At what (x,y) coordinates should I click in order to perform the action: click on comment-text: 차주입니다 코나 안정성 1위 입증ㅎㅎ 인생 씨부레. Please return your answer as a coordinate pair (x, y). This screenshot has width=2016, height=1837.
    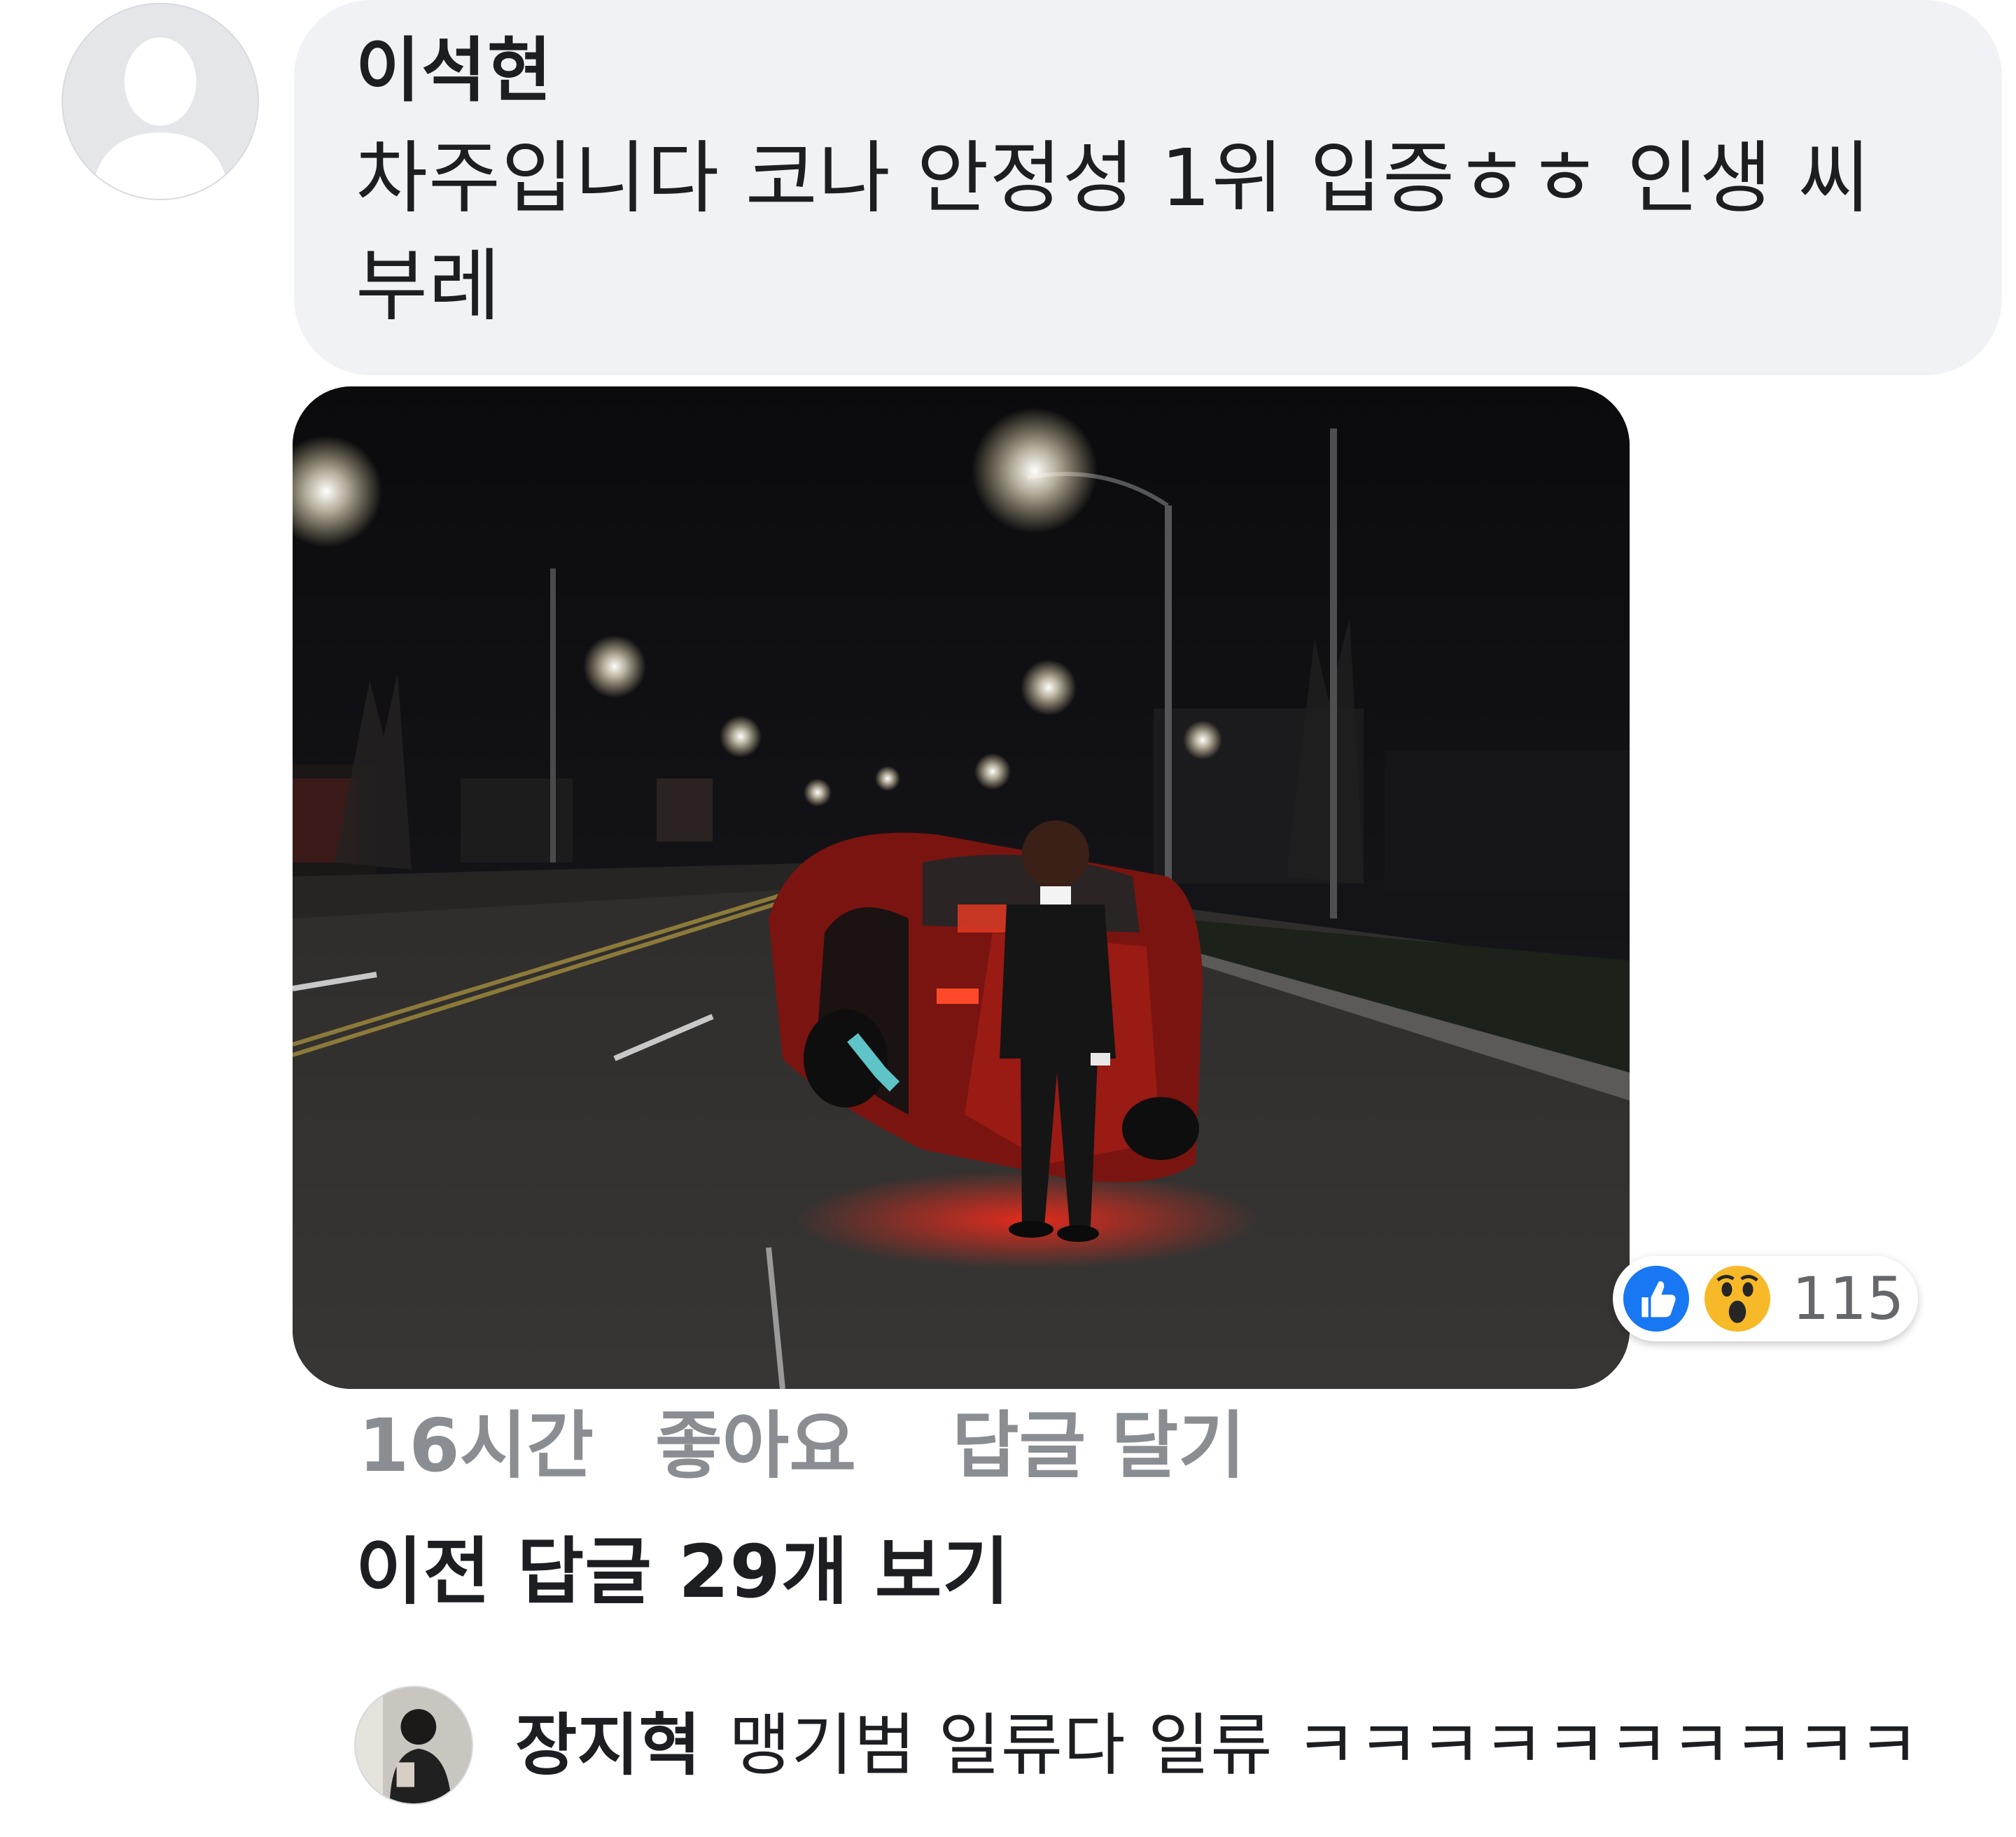
    Looking at the image, I should click on (1113, 233).